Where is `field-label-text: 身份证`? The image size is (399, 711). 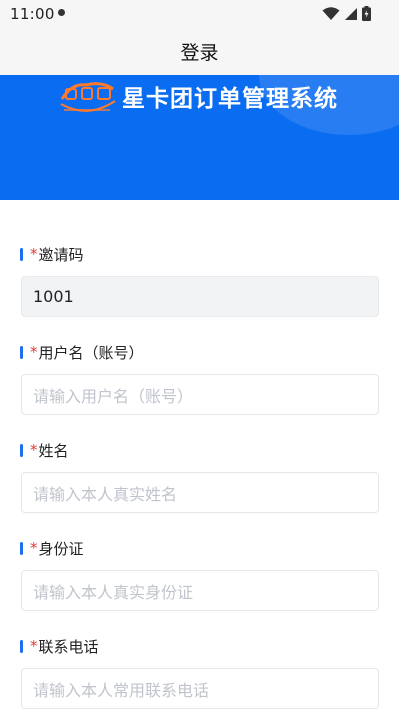 field-label-text: 身份证 is located at coordinates (61, 548).